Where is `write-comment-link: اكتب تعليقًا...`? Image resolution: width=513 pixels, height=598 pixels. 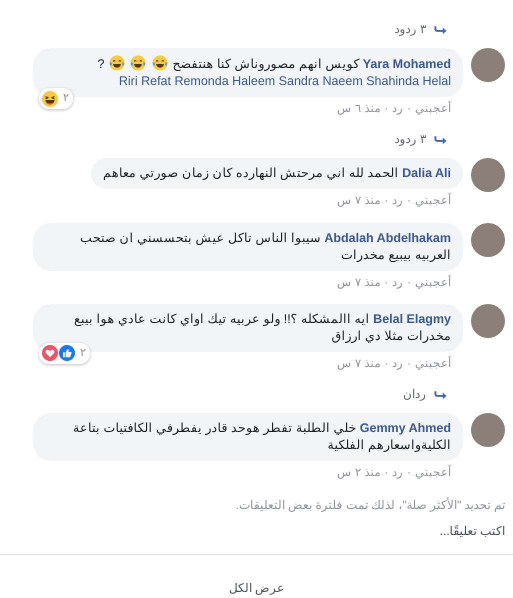 write-comment-link: اكتب تعليقًا... is located at coordinates (472, 534).